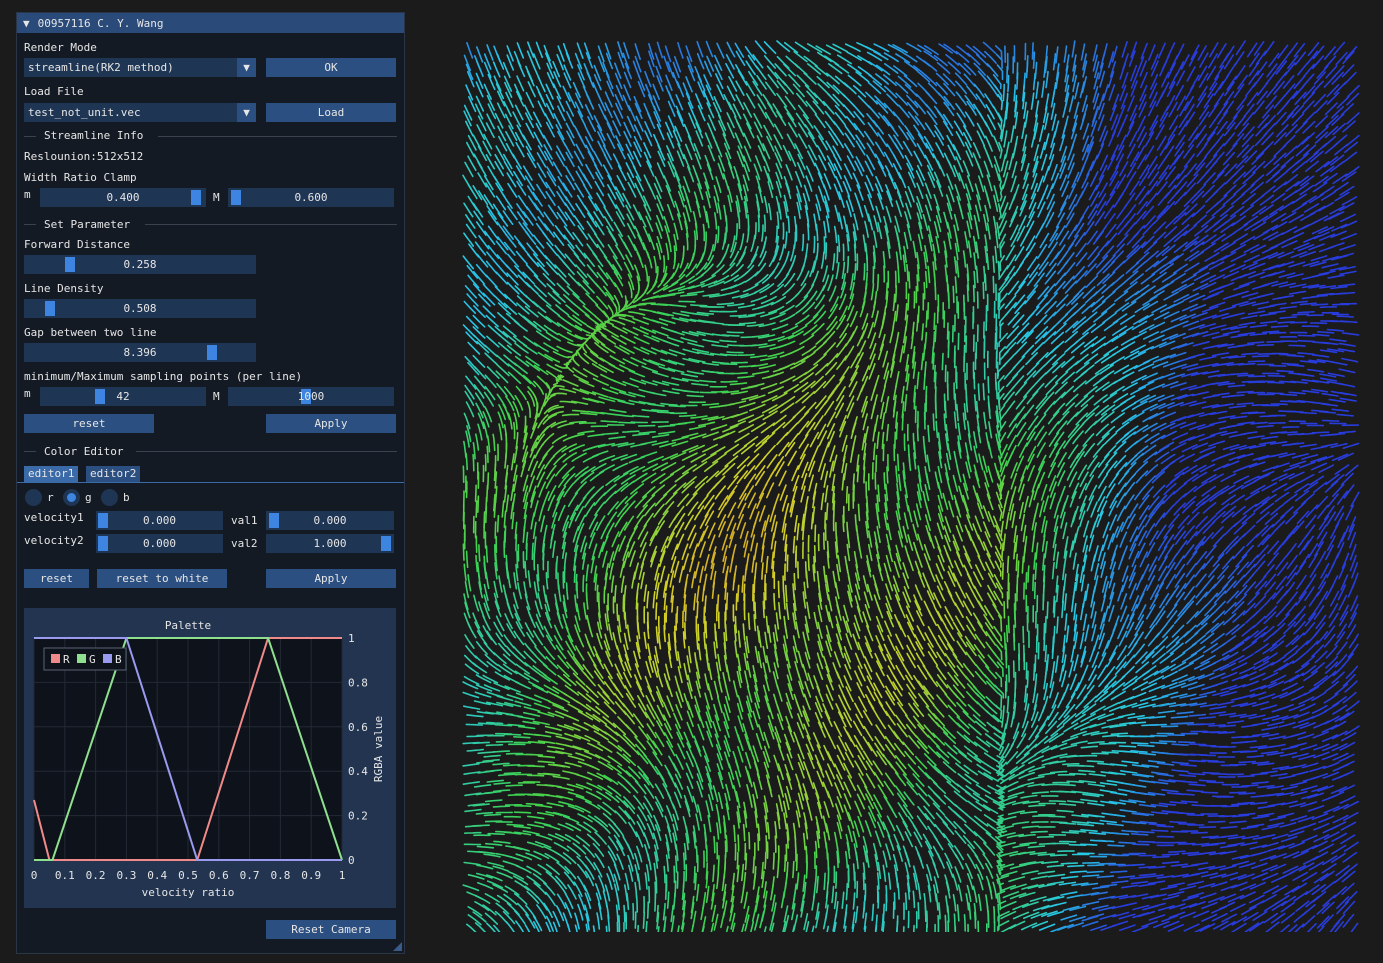 The image size is (1383, 963). What do you see at coordinates (140, 112) in the screenshot?
I see `load-file-select: test_not_unit.vec ▼` at bounding box center [140, 112].